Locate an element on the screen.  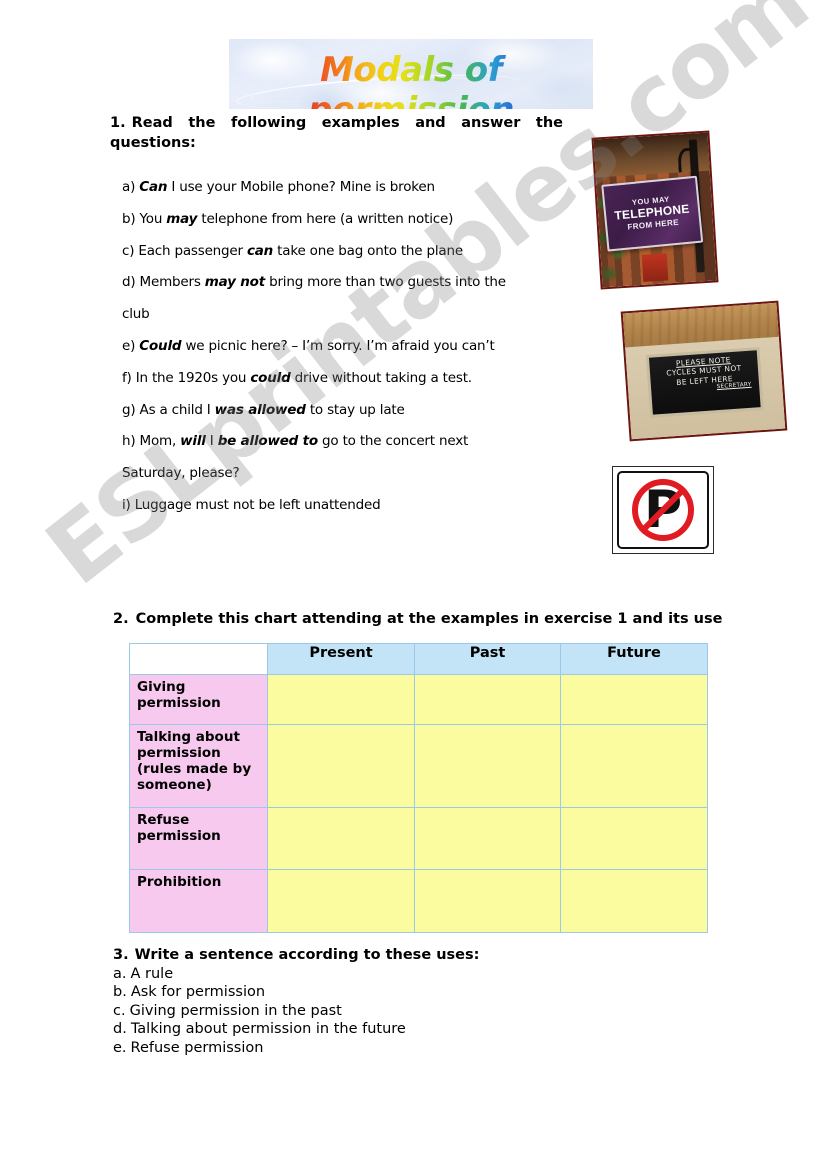
table-row: Giving permission is located at coordinates (418, 699).